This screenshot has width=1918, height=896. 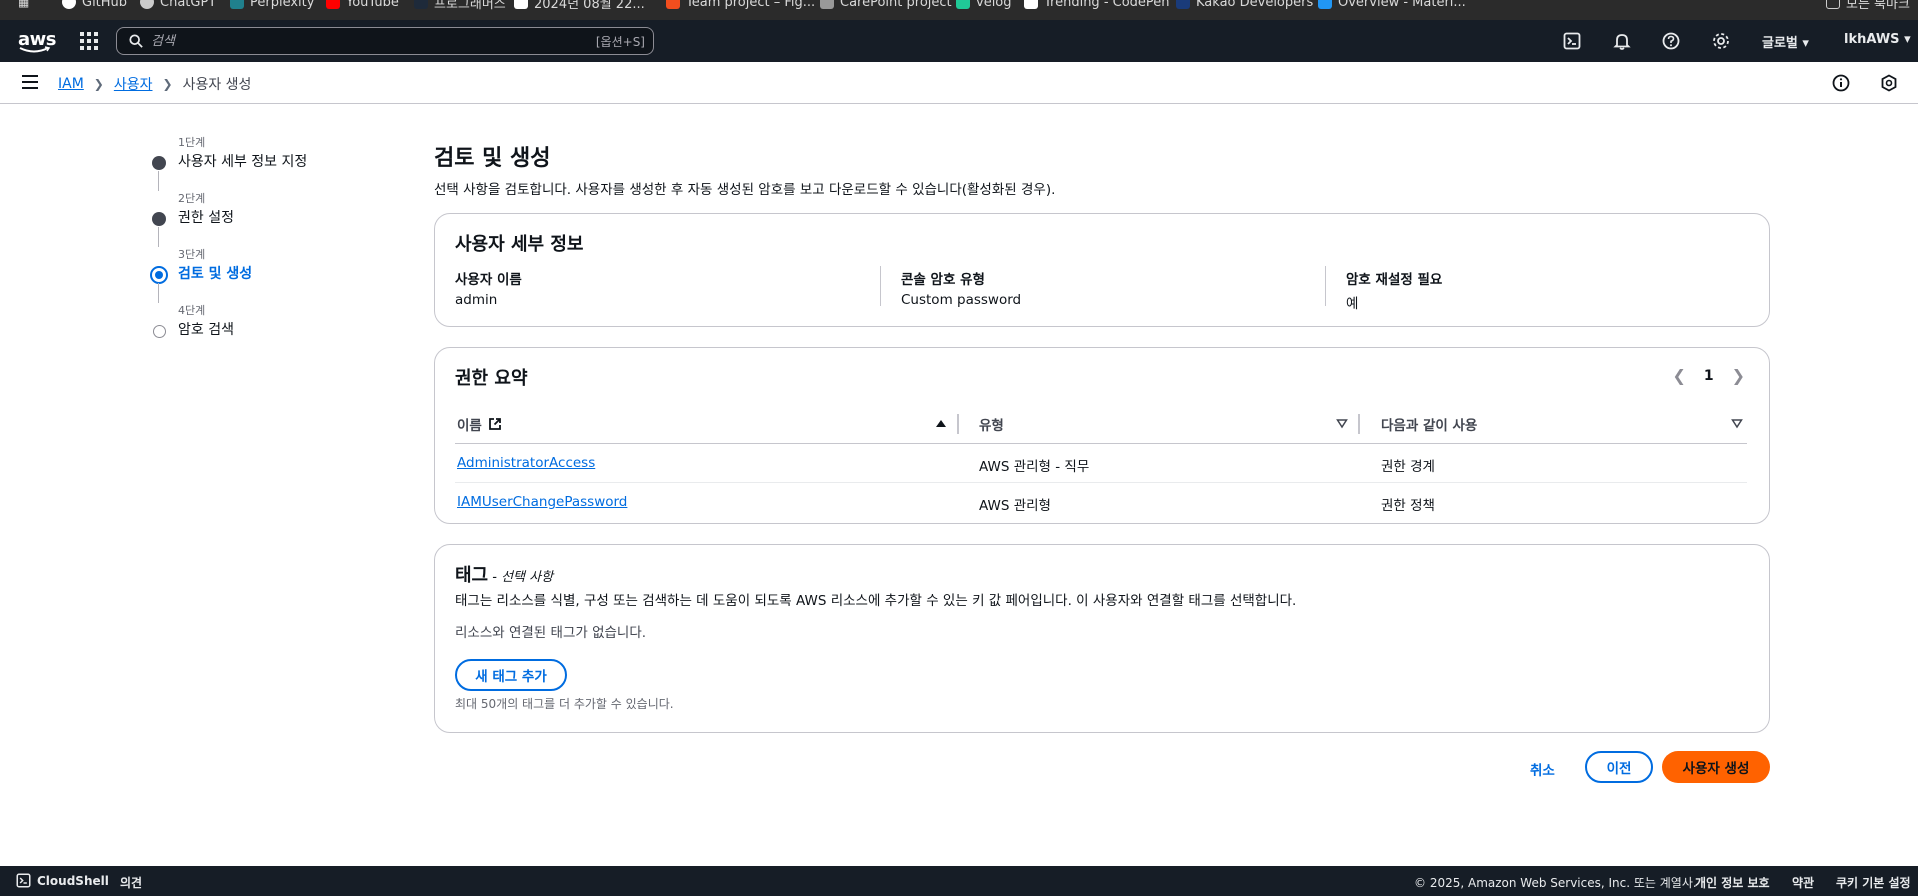 What do you see at coordinates (1732, 882) in the screenshot?
I see `privacy-link: 개인 정보 보호` at bounding box center [1732, 882].